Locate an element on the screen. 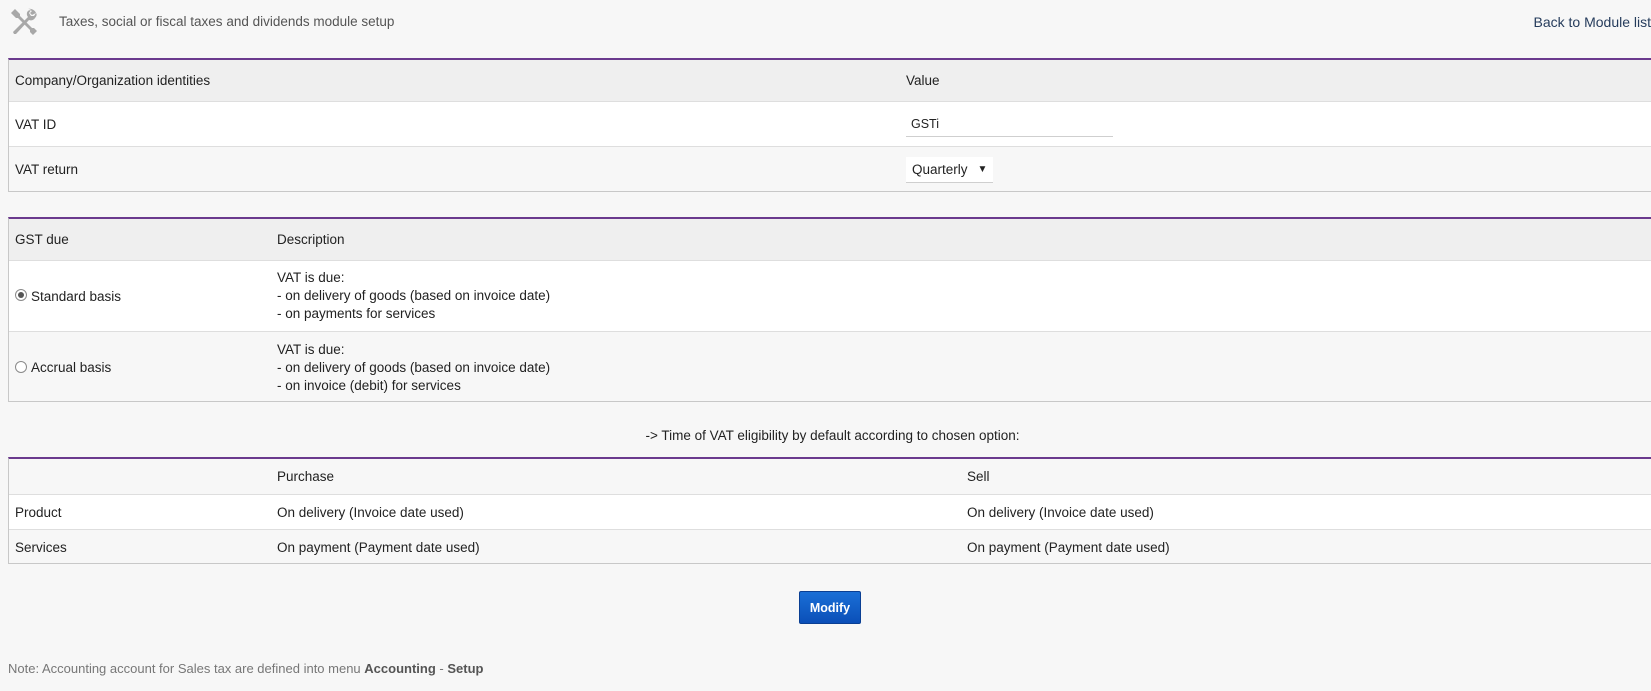  column-header-identities: Company/Organization identities is located at coordinates (113, 80).